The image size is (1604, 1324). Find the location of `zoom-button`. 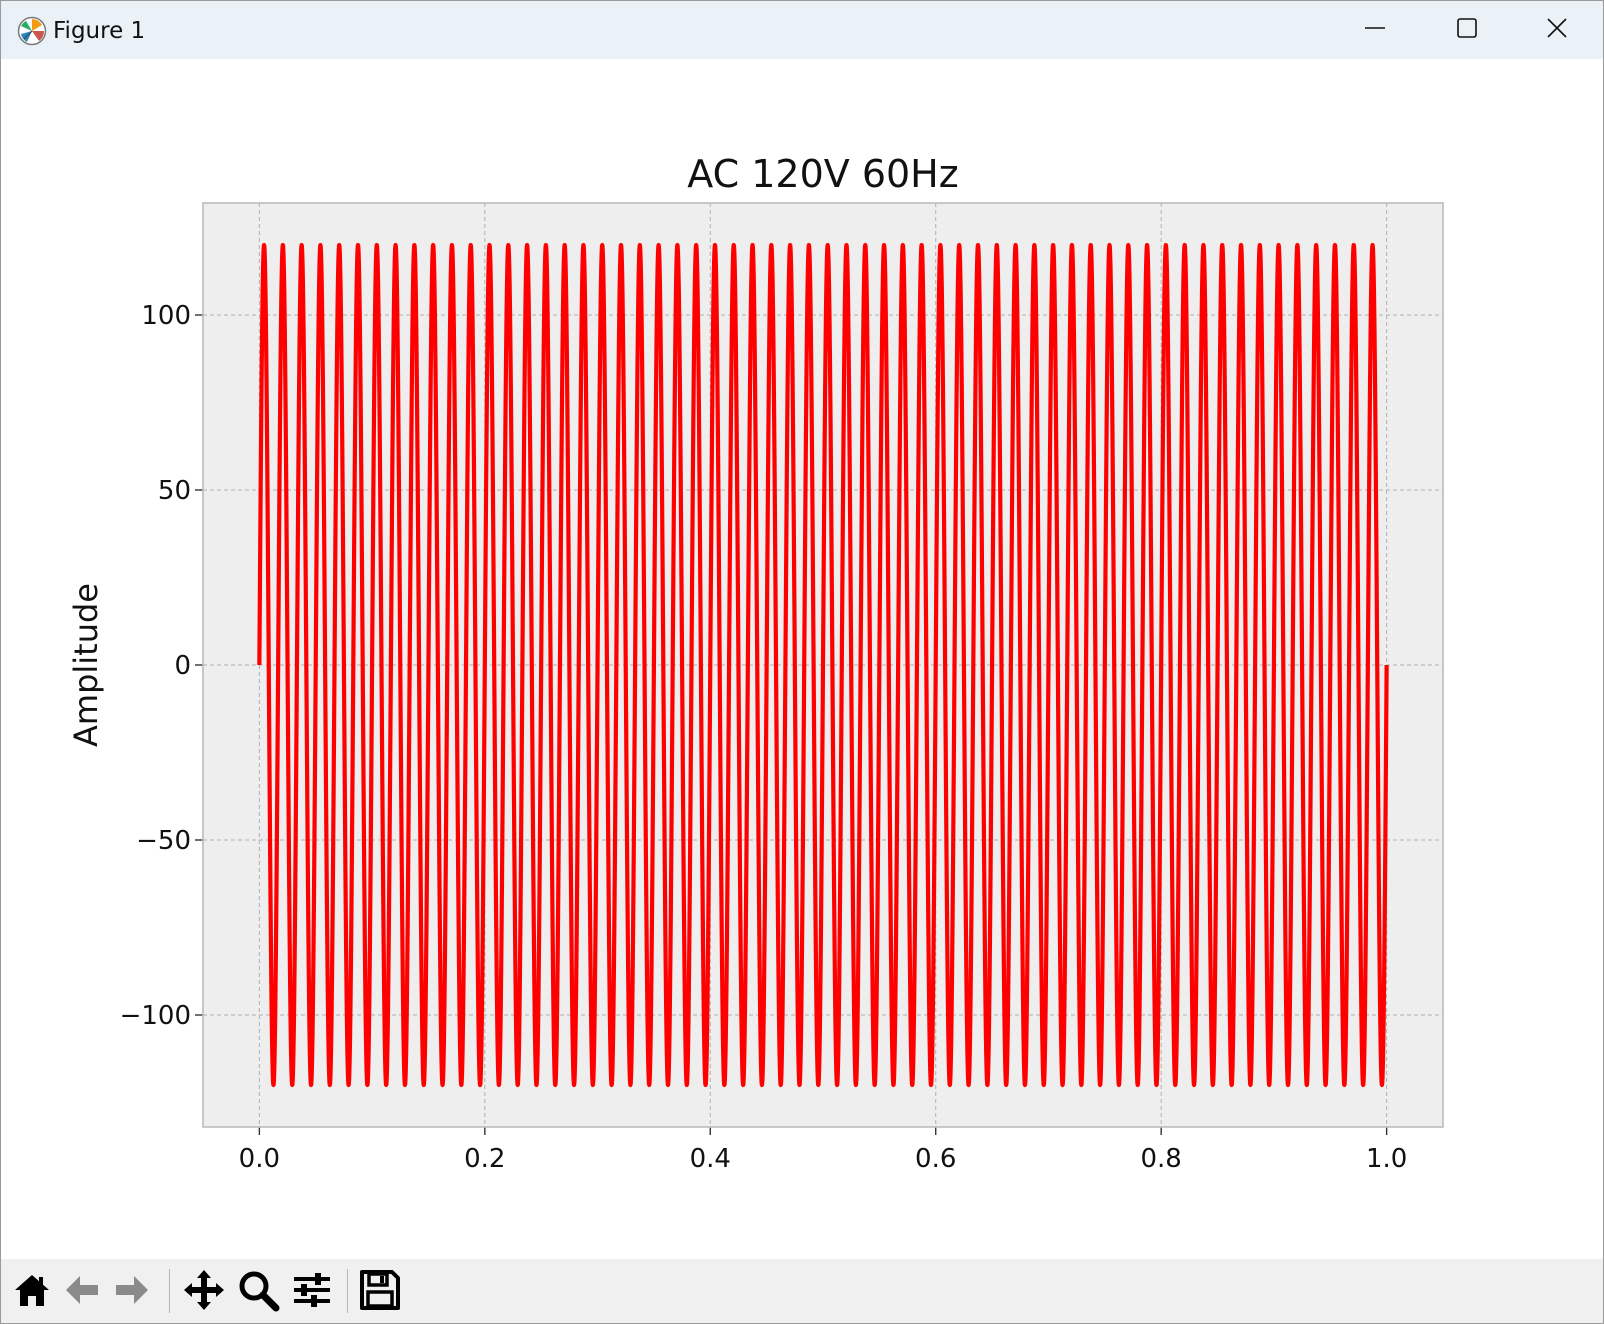

zoom-button is located at coordinates (258, 1292).